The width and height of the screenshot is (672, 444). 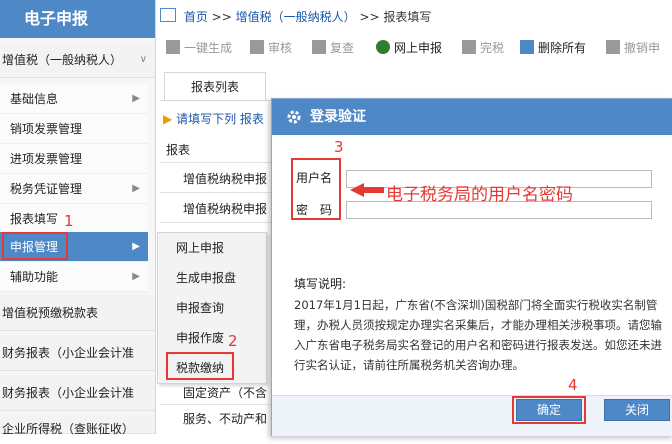 What do you see at coordinates (208, 48) in the screenshot?
I see `toolbar-label: 一键生成` at bounding box center [208, 48].